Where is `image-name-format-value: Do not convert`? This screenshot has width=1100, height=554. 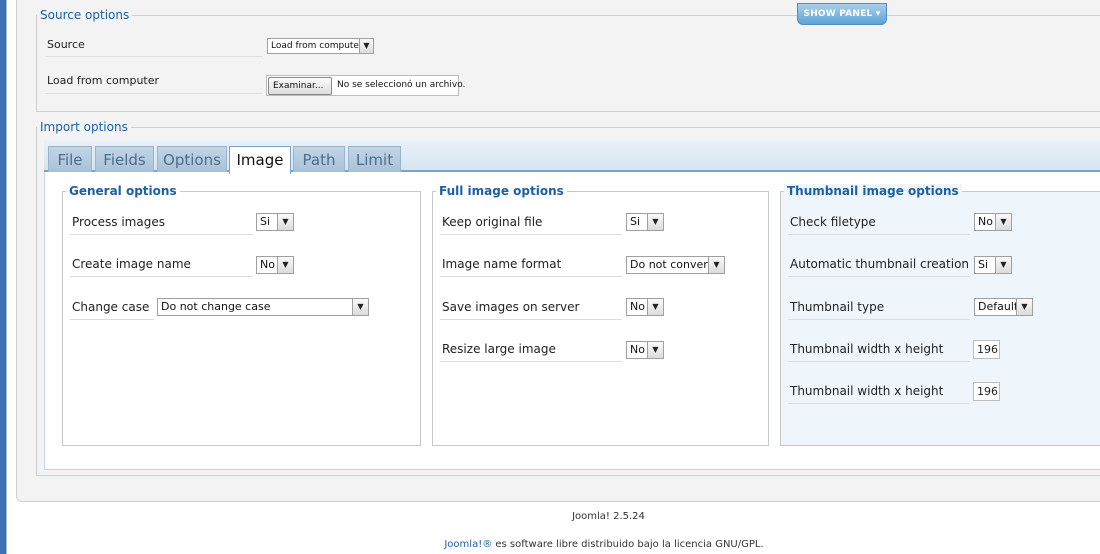
image-name-format-value: Do not convert is located at coordinates (671, 264).